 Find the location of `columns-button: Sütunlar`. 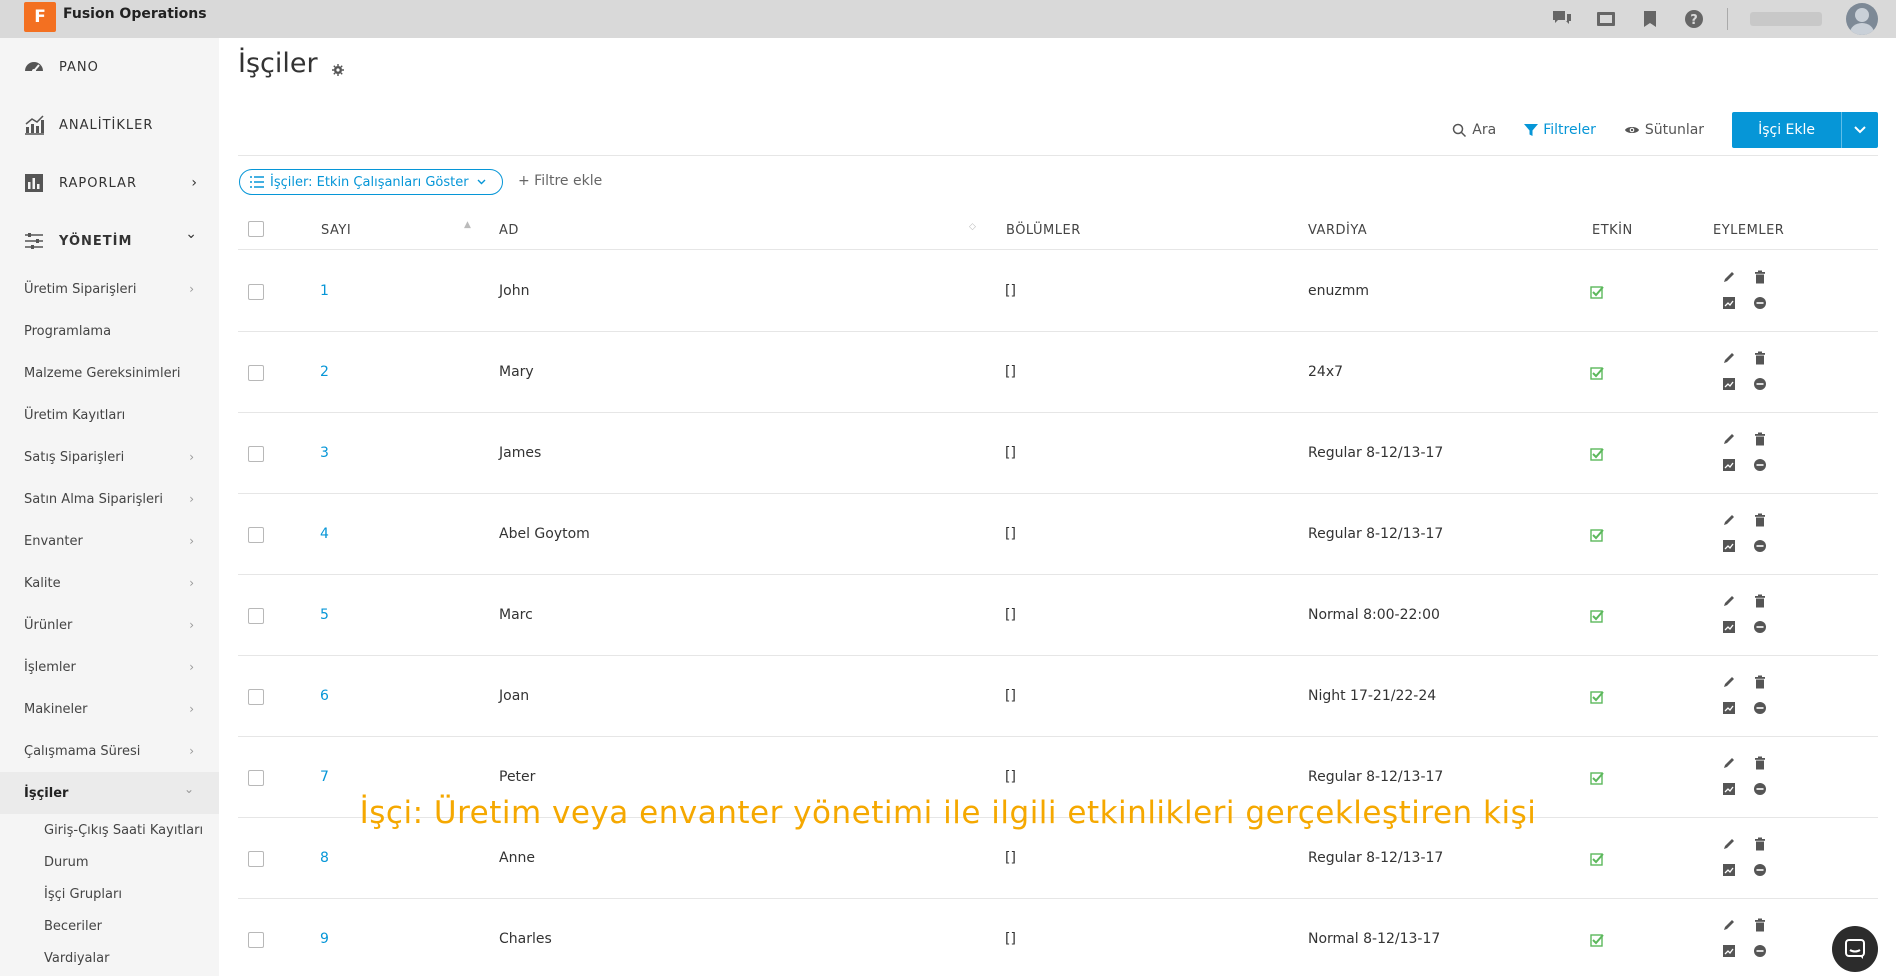

columns-button: Sütunlar is located at coordinates (1664, 130).